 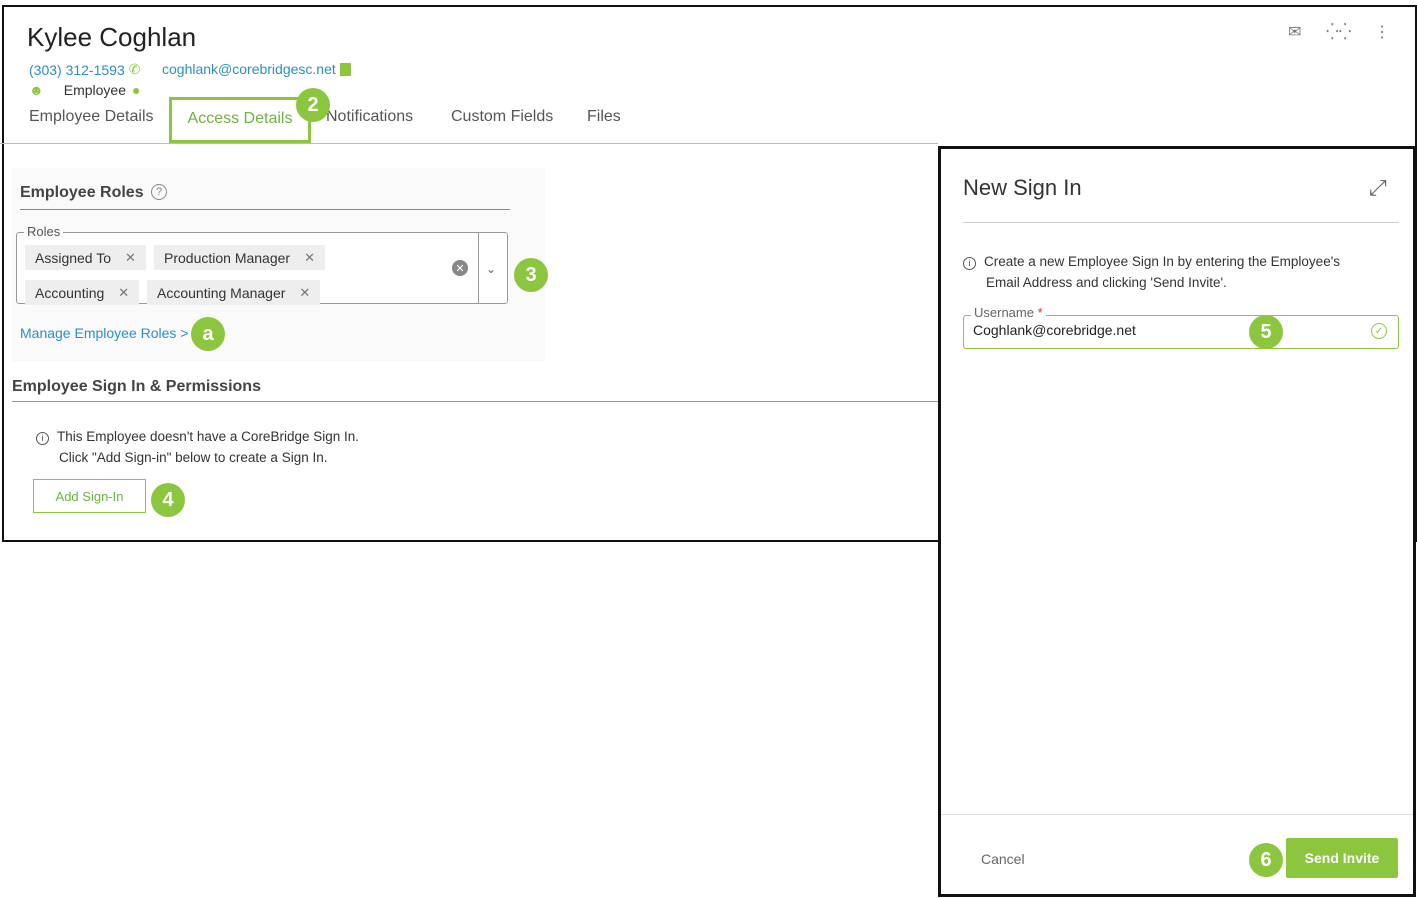 I want to click on footer-divider, so click(x=1177, y=814).